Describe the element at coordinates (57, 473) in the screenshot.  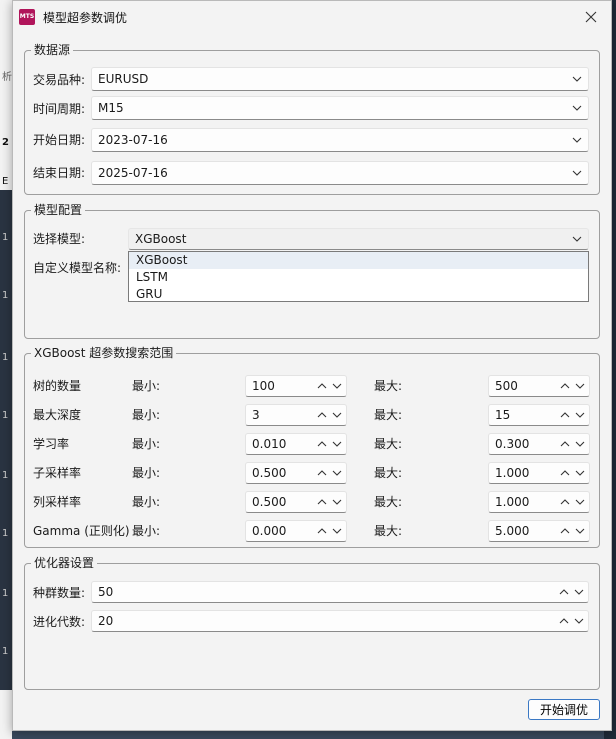
I see `param-name-label: 子采样率` at that location.